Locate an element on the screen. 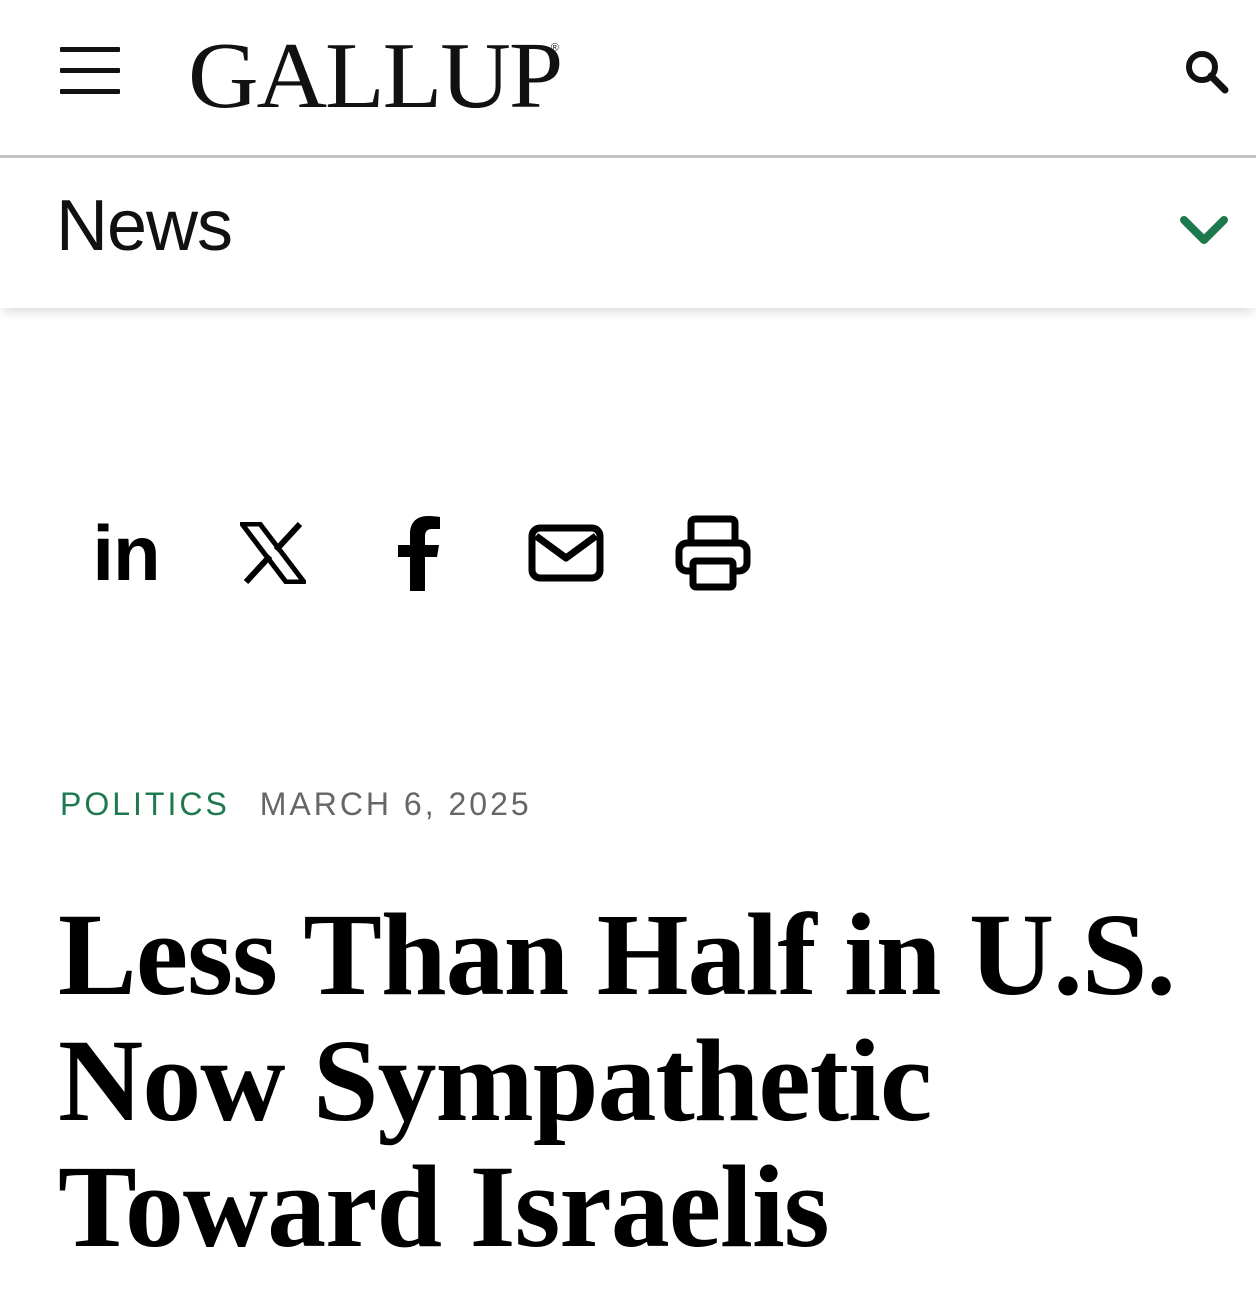 The image size is (1256, 1316). search-icon is located at coordinates (1207, 71).